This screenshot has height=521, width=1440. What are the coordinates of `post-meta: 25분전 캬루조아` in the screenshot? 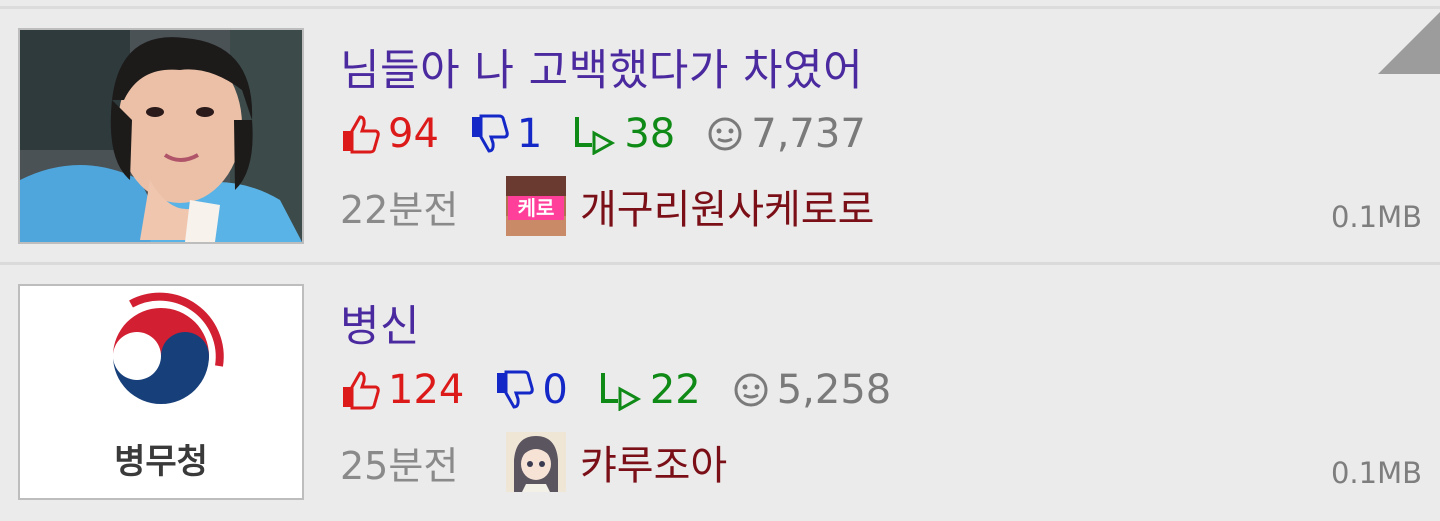 It's located at (533, 462).